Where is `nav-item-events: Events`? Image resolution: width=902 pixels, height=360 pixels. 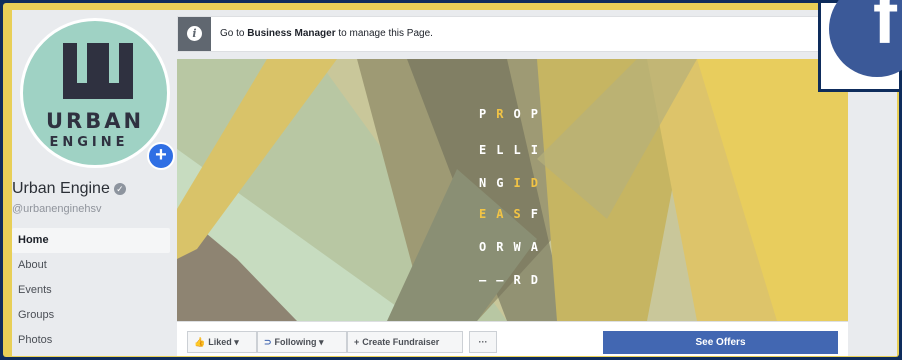
nav-item-events: Events is located at coordinates (91, 290).